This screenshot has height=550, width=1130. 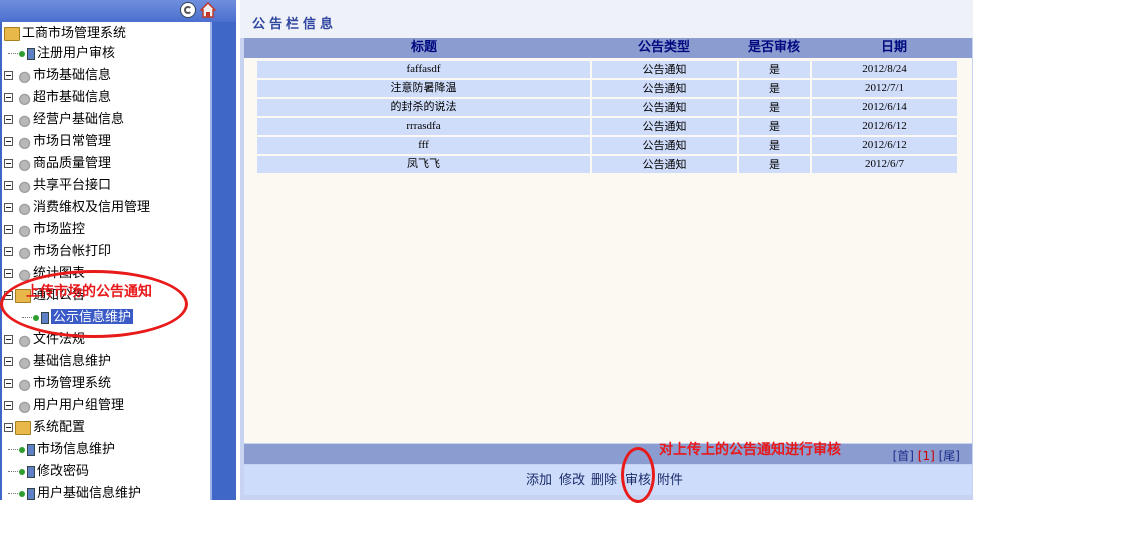 I want to click on tree-item: 用户基础信息维护, so click(x=74, y=491).